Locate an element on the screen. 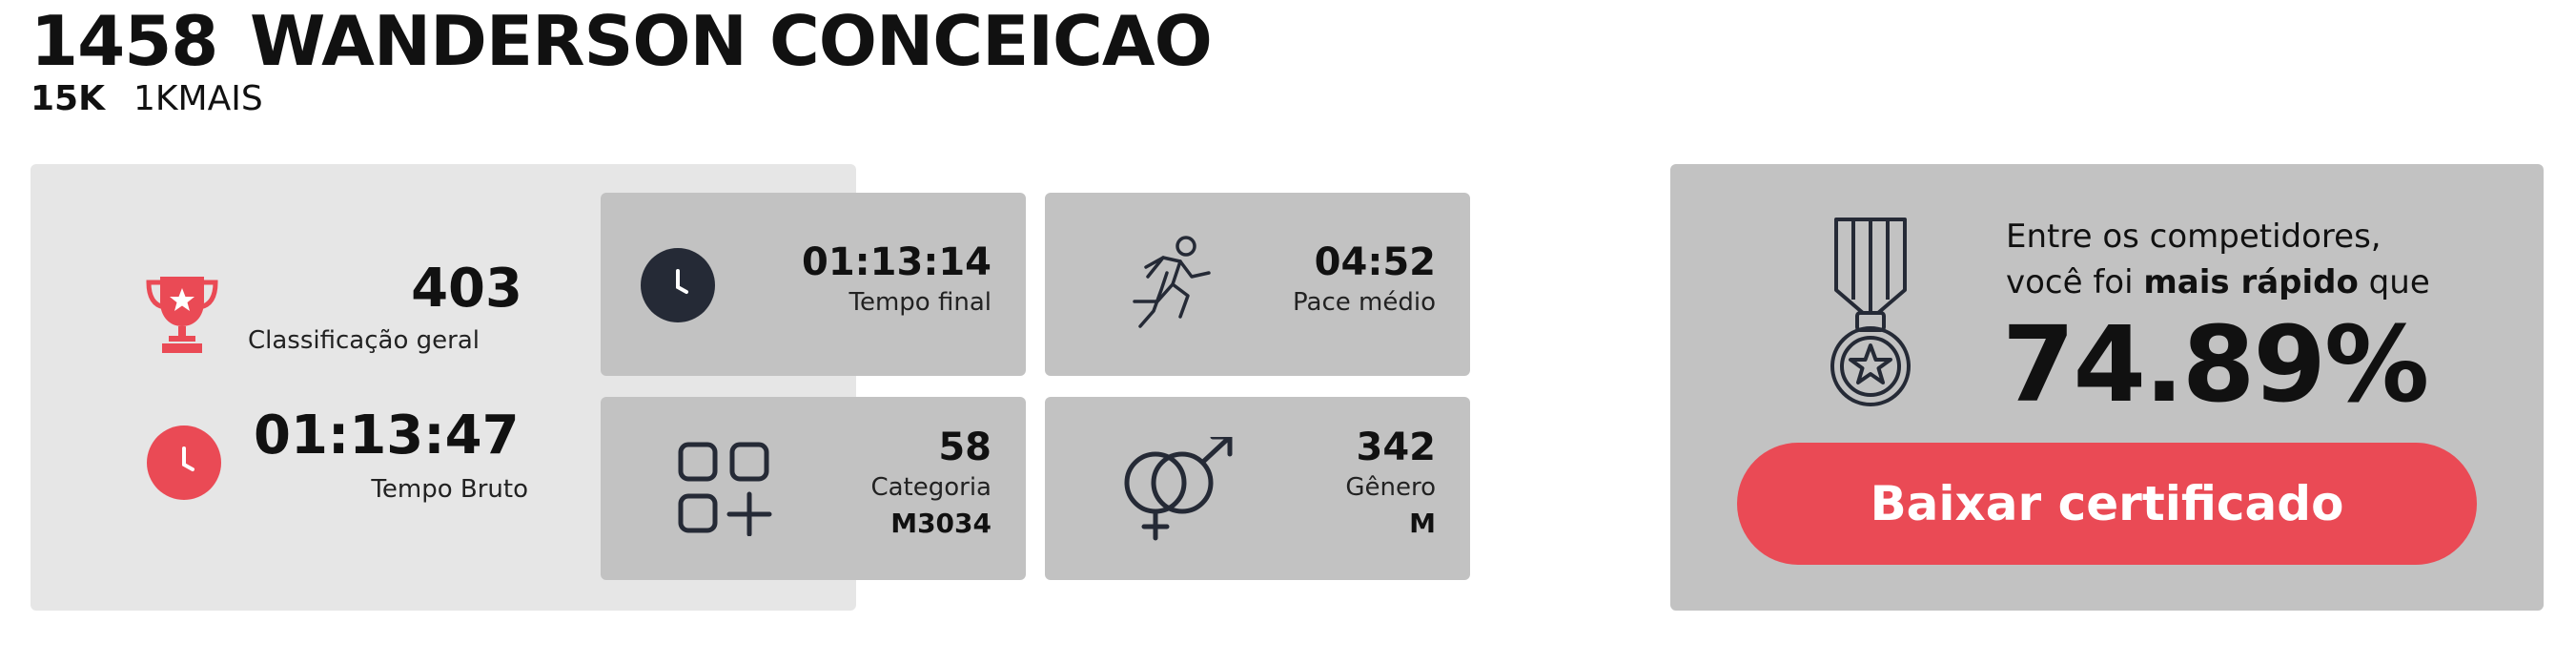 This screenshot has width=2576, height=664. gender-label: Gênero is located at coordinates (1391, 487).